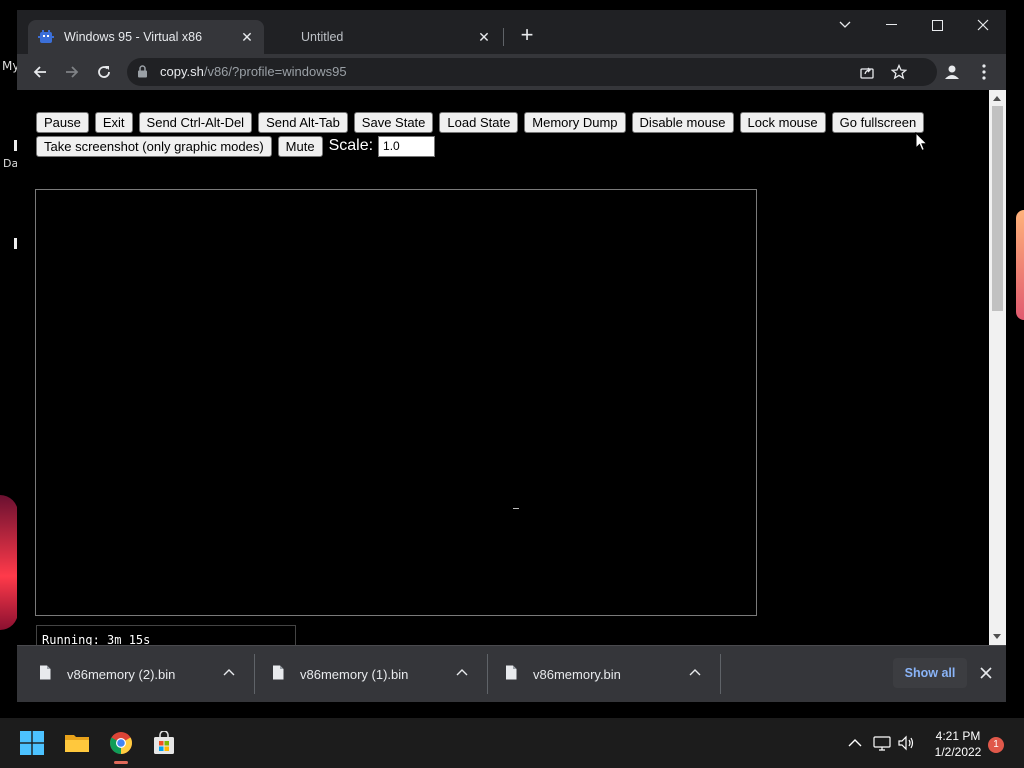 The width and height of the screenshot is (1024, 768). I want to click on lock-mouse-button: Lock mouse, so click(782, 122).